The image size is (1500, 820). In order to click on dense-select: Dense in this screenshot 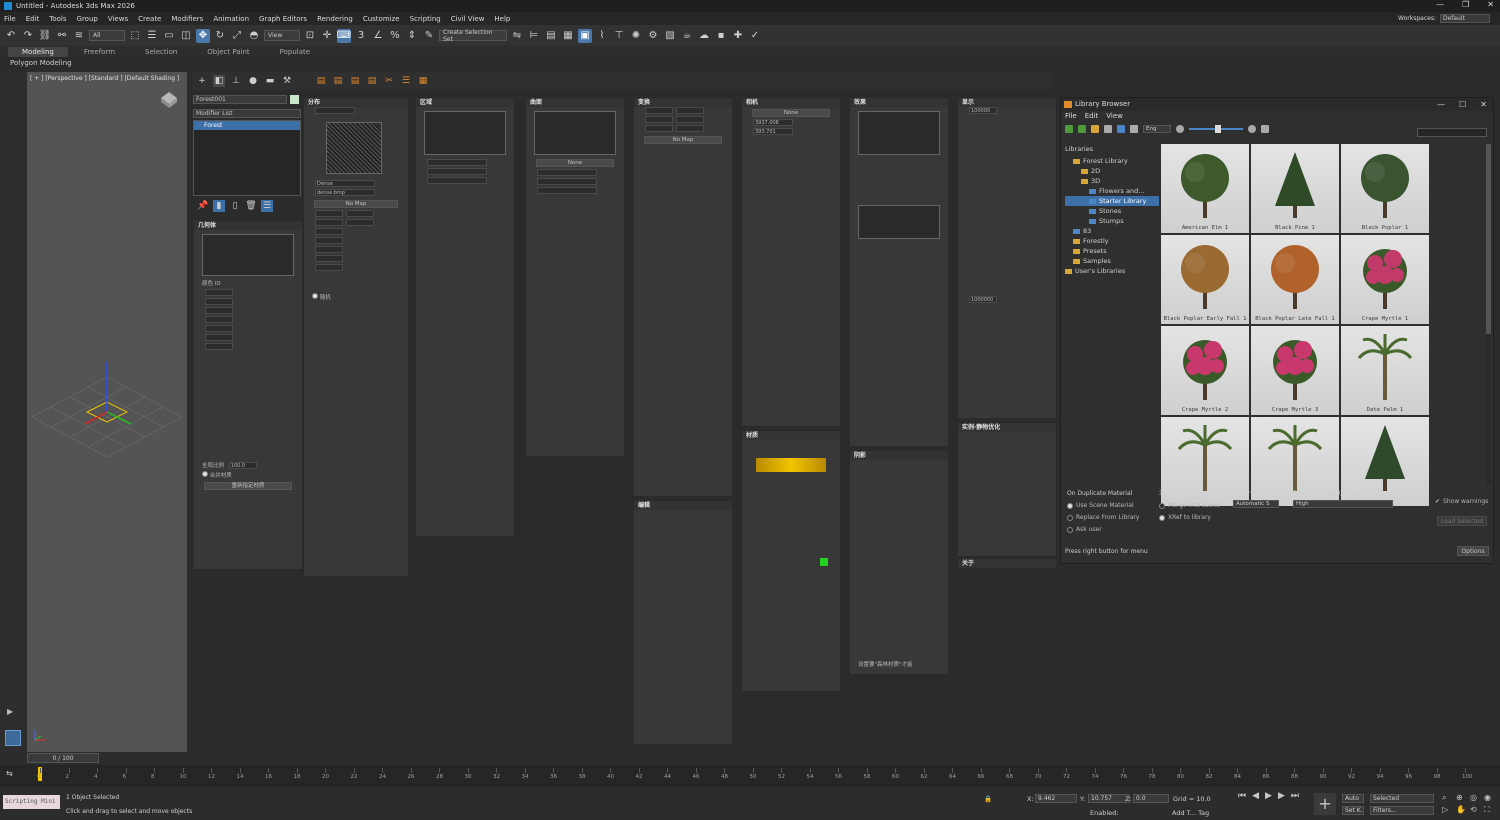, I will do `click(345, 183)`.